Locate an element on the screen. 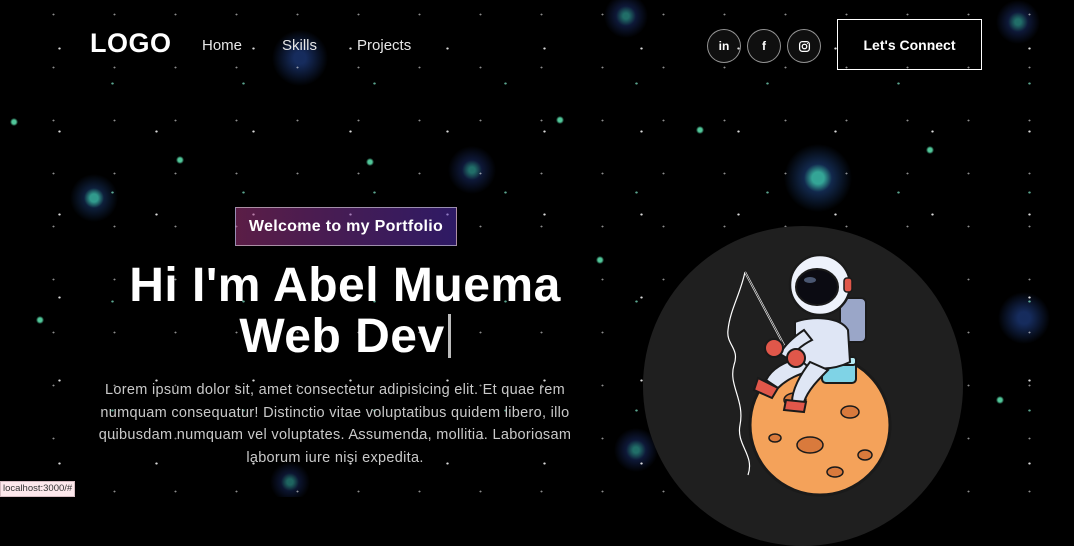 This screenshot has height=546, width=1074. nav-link-projects: Projects is located at coordinates (384, 45).